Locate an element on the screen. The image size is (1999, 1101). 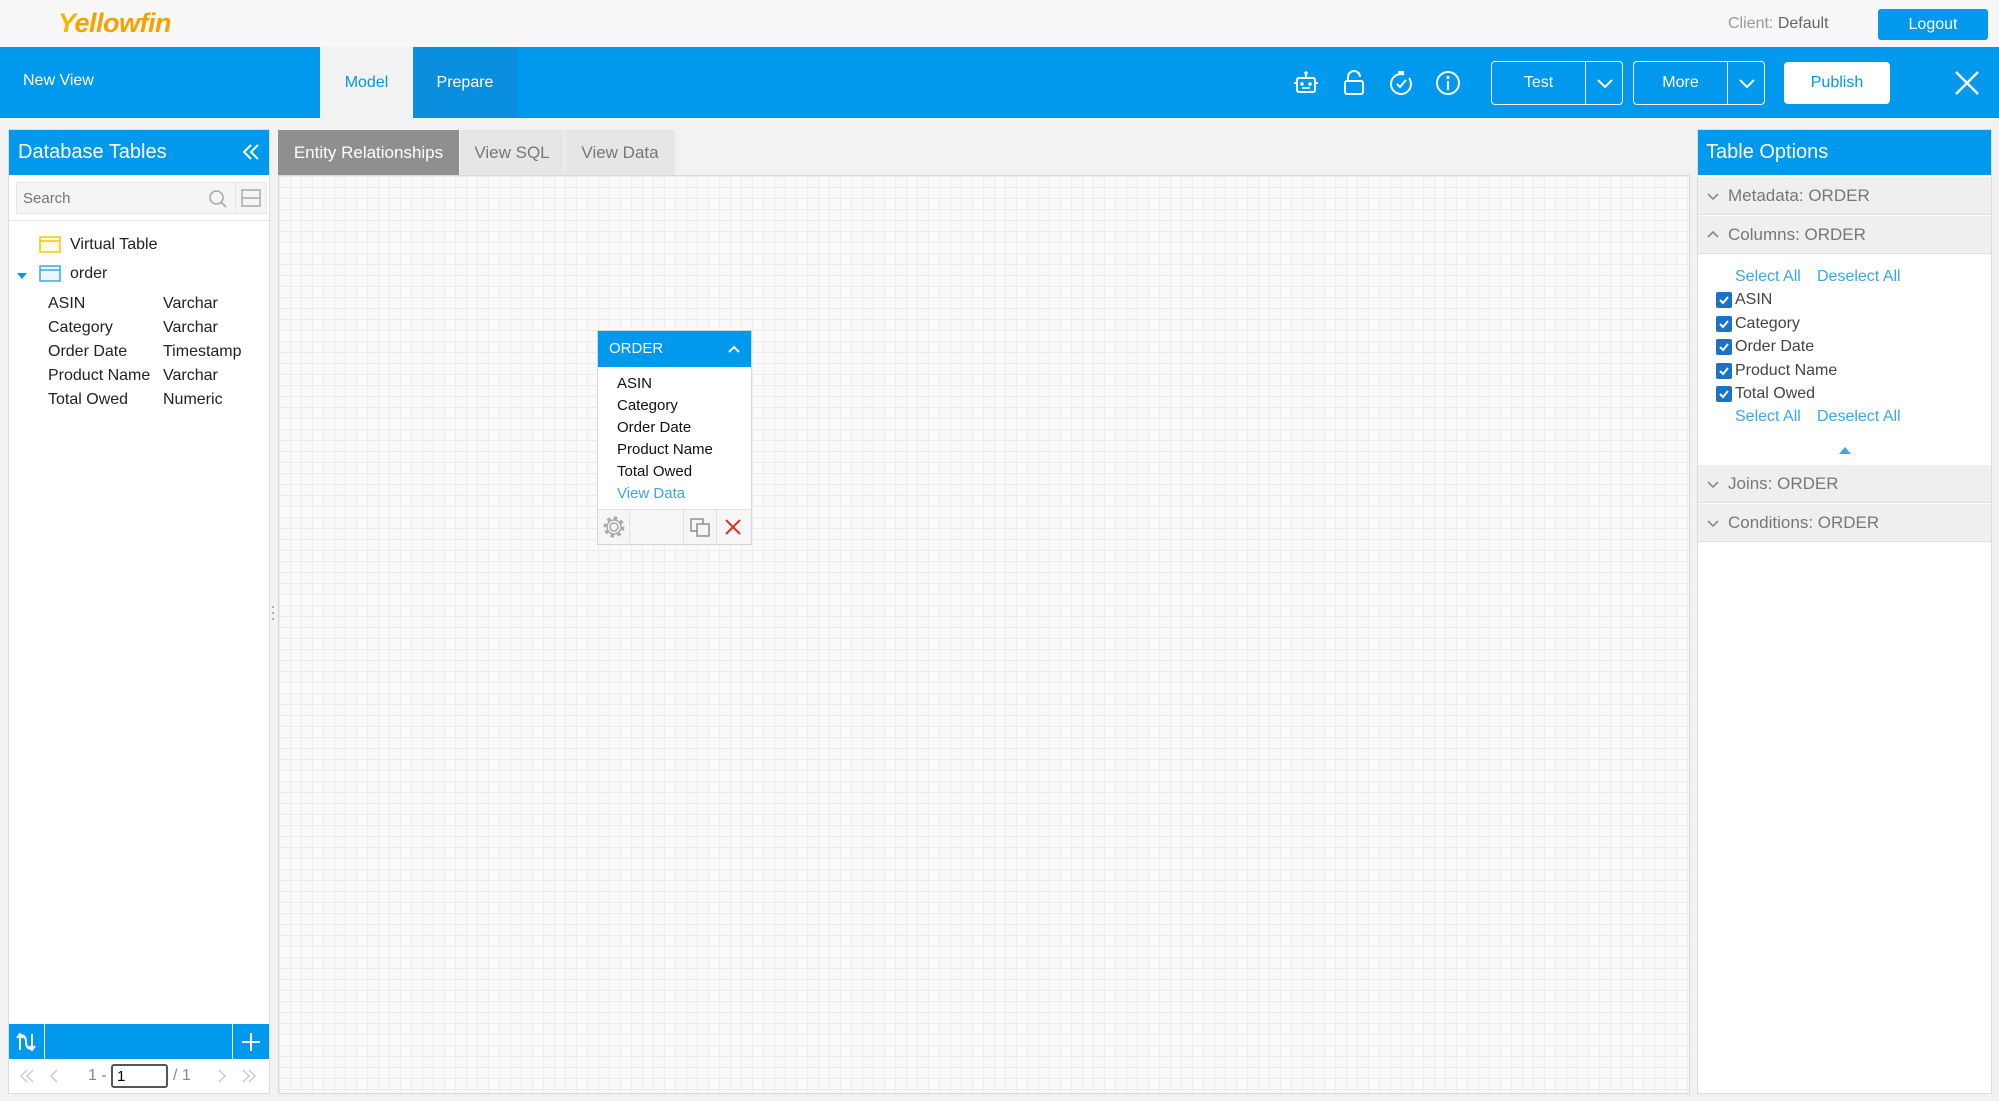
tree-item-order: order is located at coordinates (88, 274).